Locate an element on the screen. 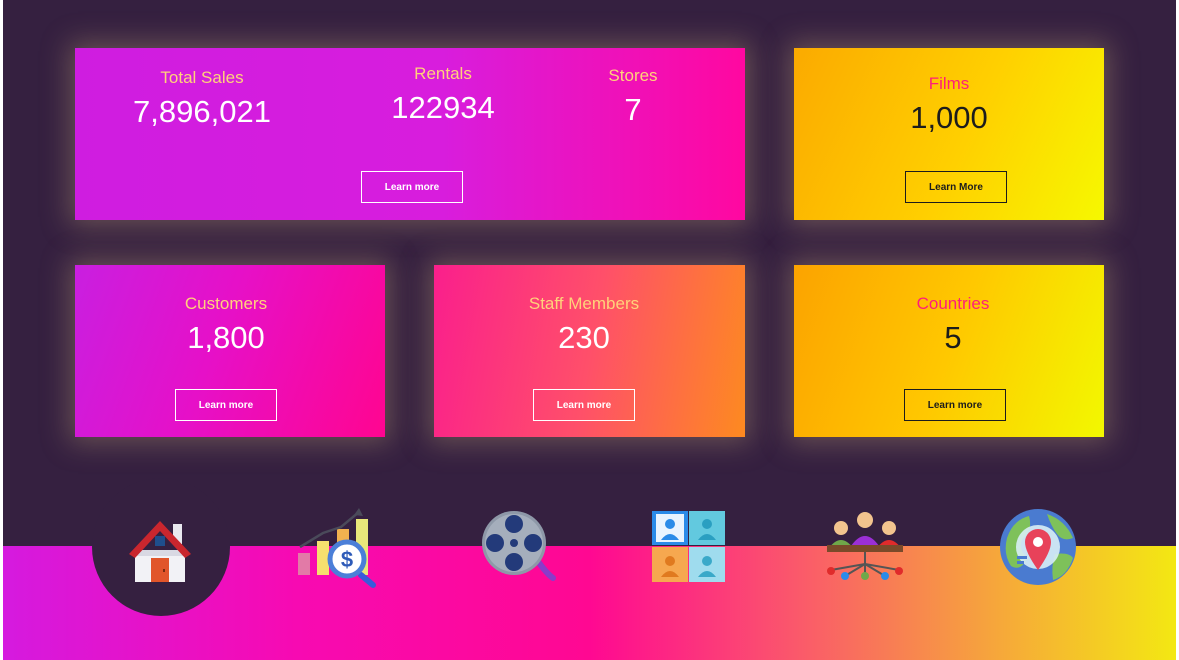  total-sales-value: 7,896,021 is located at coordinates (202, 111).